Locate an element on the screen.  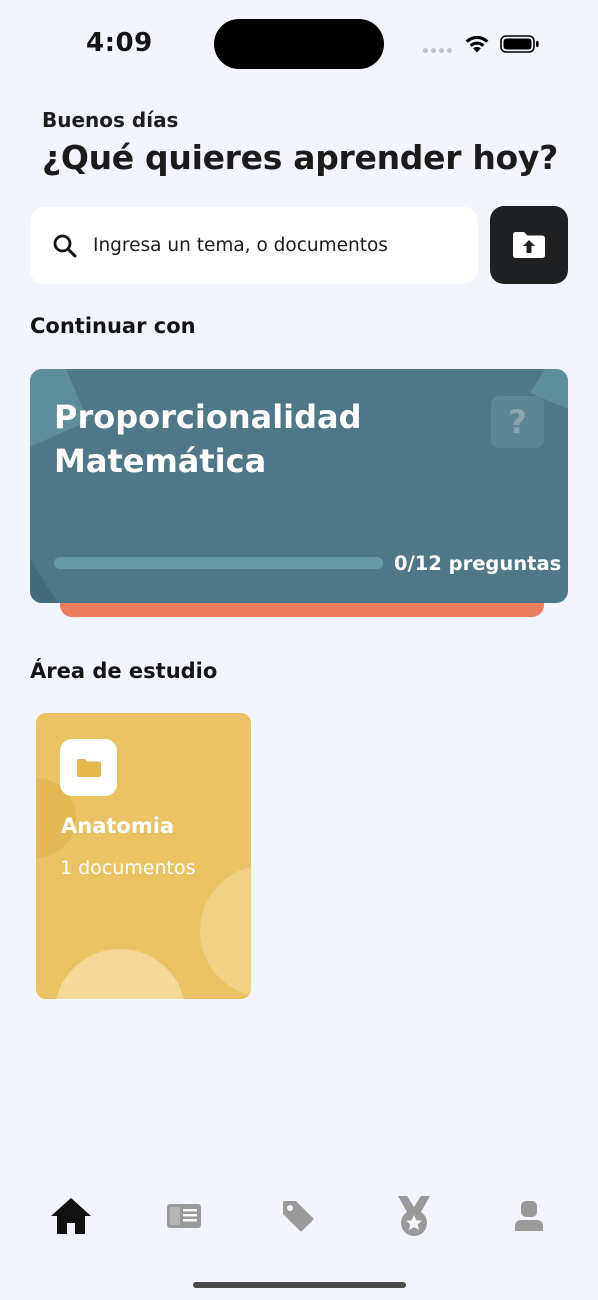
user-icon is located at coordinates (529, 1216).